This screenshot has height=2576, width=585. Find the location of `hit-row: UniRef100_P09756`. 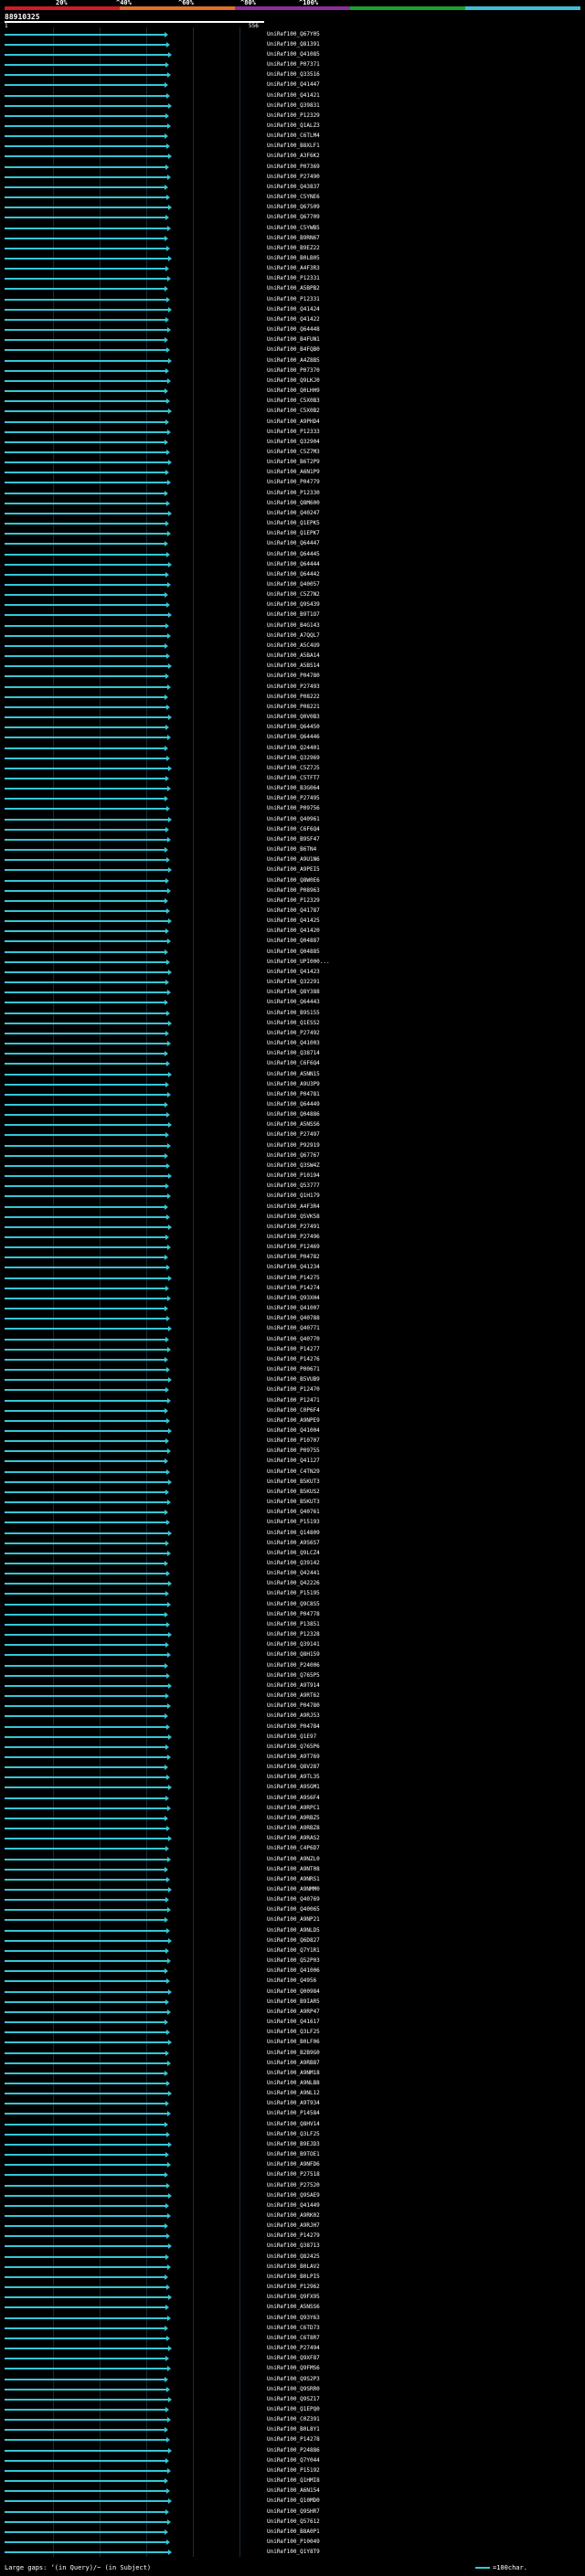

hit-row: UniRef100_P09756 is located at coordinates (293, 809).